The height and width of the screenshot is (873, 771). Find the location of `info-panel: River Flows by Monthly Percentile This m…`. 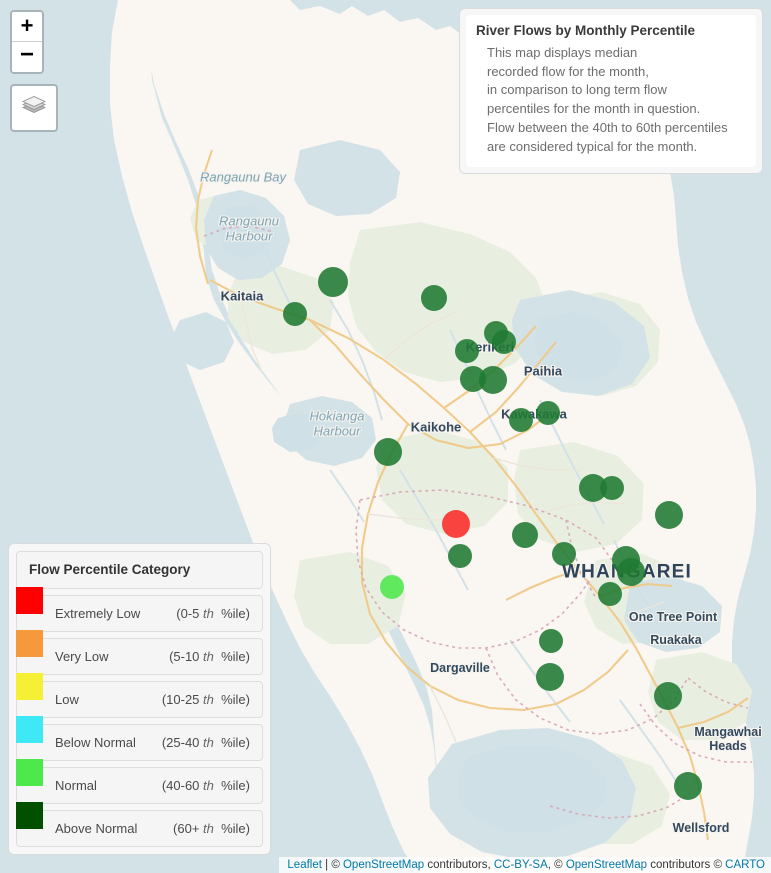

info-panel: River Flows by Monthly Percentile This m… is located at coordinates (611, 91).